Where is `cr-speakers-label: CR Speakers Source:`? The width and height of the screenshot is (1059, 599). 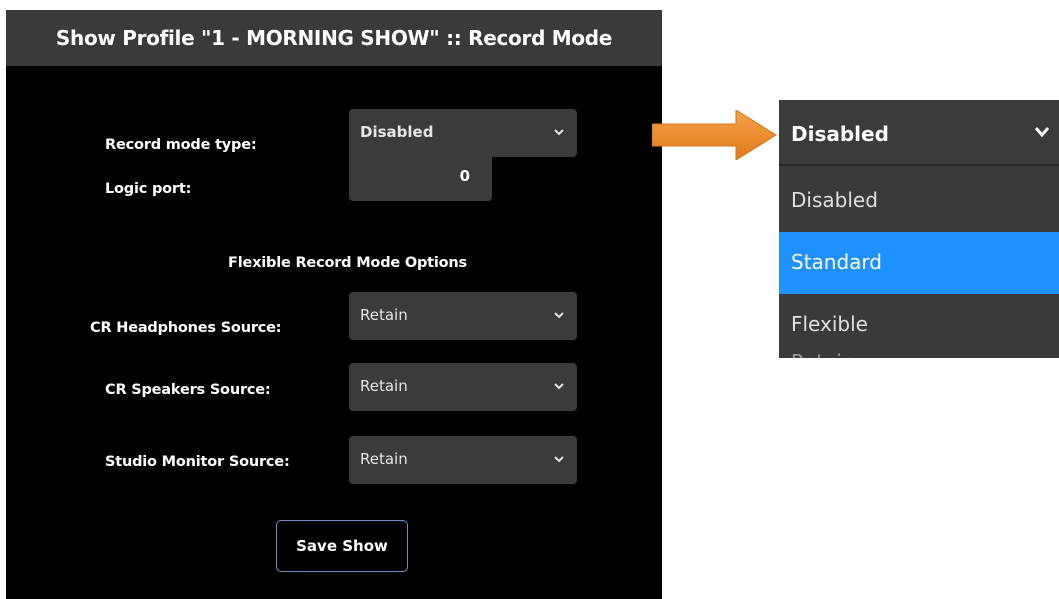 cr-speakers-label: CR Speakers Source: is located at coordinates (188, 390).